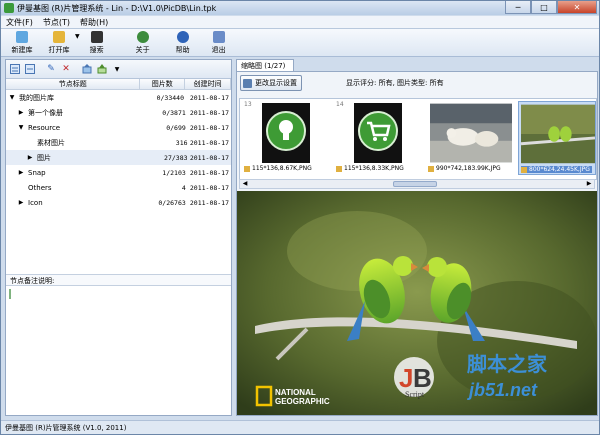 The height and width of the screenshot is (435, 600). Describe the element at coordinates (406, 378) in the screenshot. I see `svg-text: J` at that location.